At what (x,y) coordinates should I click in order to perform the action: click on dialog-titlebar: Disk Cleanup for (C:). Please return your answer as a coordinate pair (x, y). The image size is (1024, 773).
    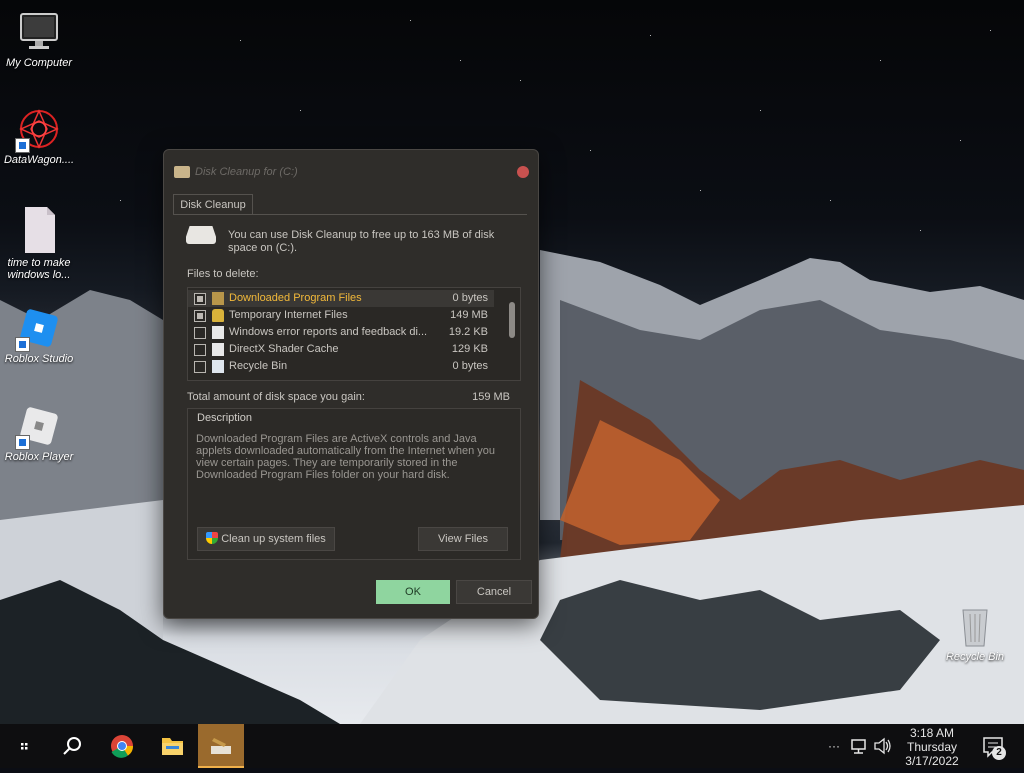
    Looking at the image, I should click on (351, 172).